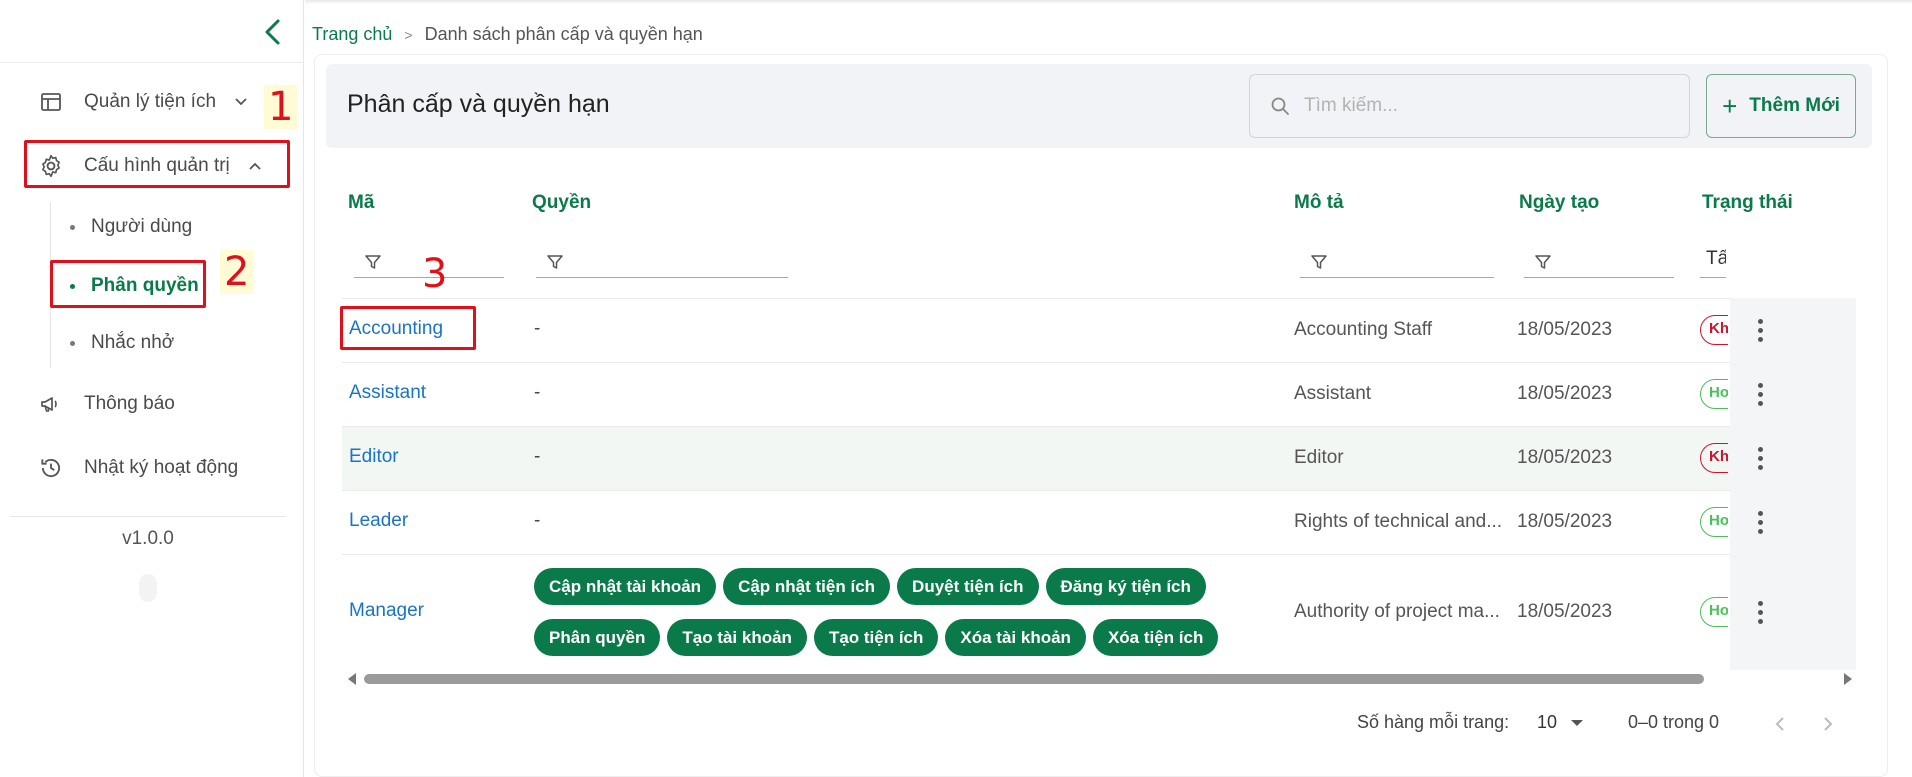 Image resolution: width=1912 pixels, height=777 pixels. I want to click on scroll-right-arrow-icon, so click(1848, 679).